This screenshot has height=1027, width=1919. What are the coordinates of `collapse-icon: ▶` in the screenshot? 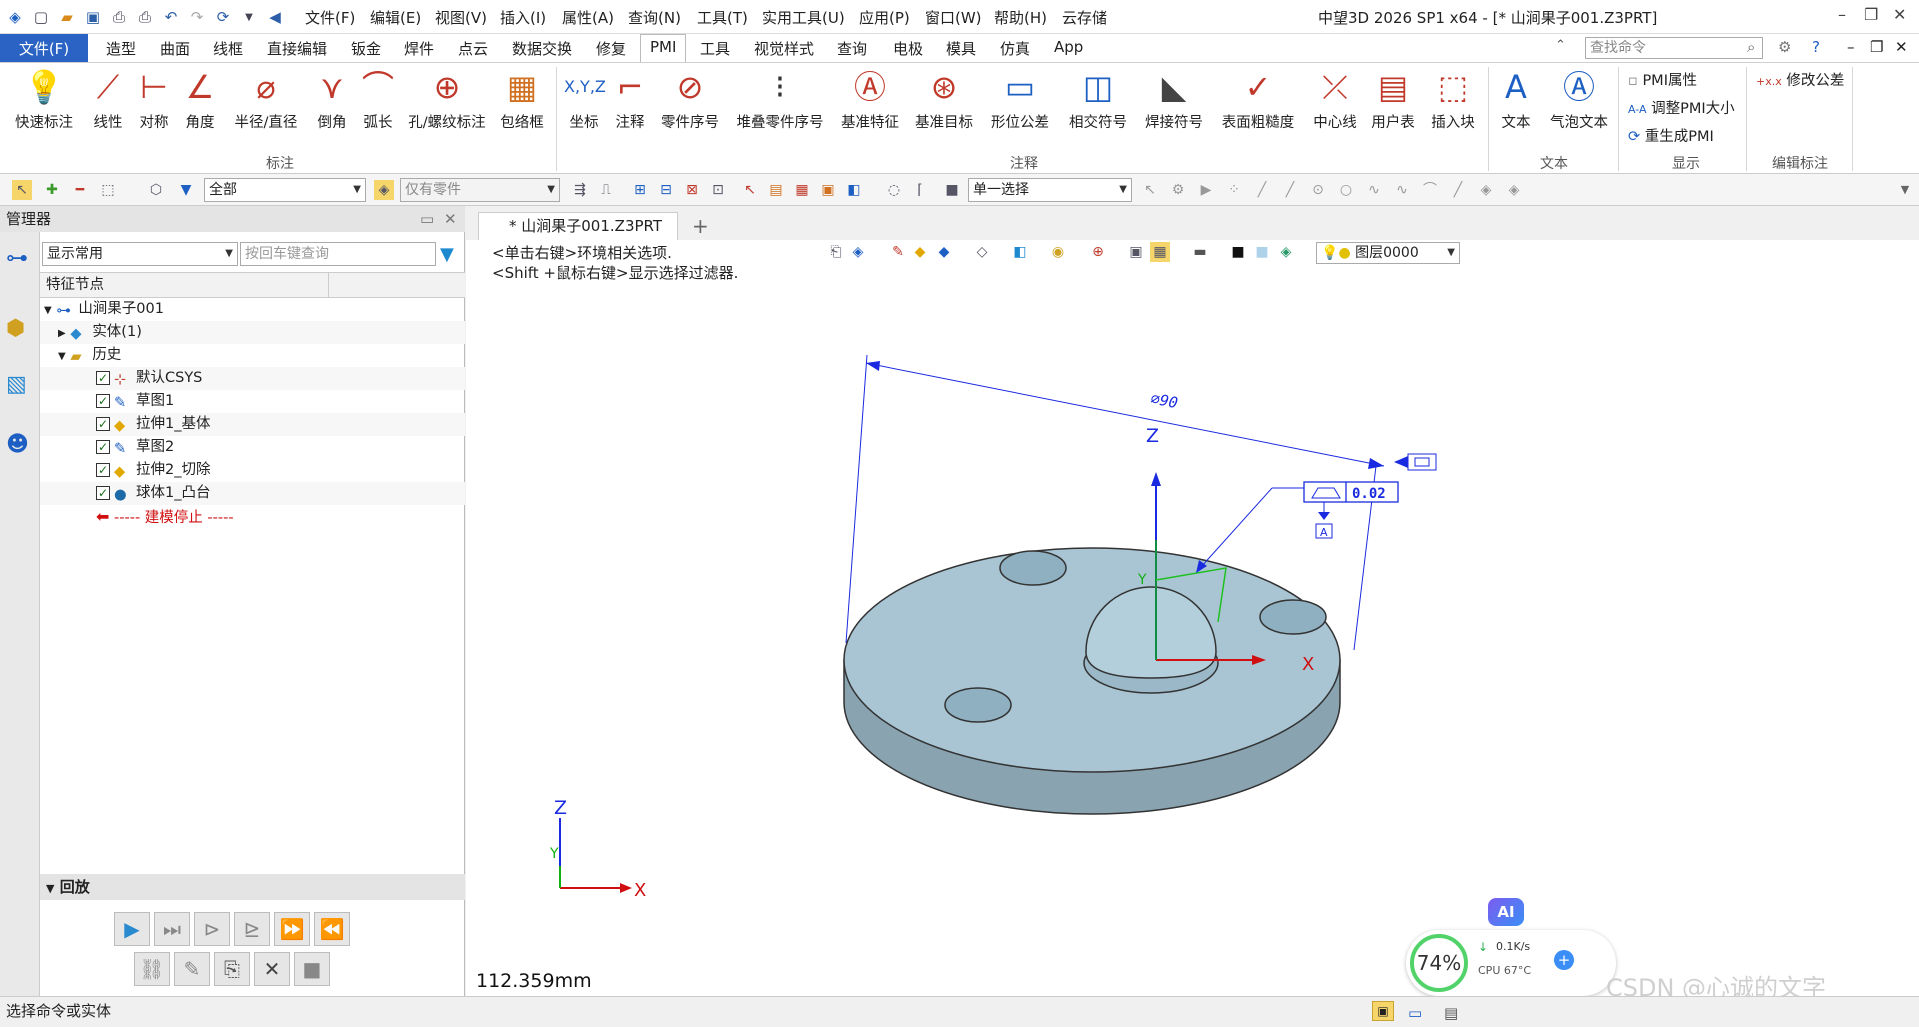 It's located at (62, 333).